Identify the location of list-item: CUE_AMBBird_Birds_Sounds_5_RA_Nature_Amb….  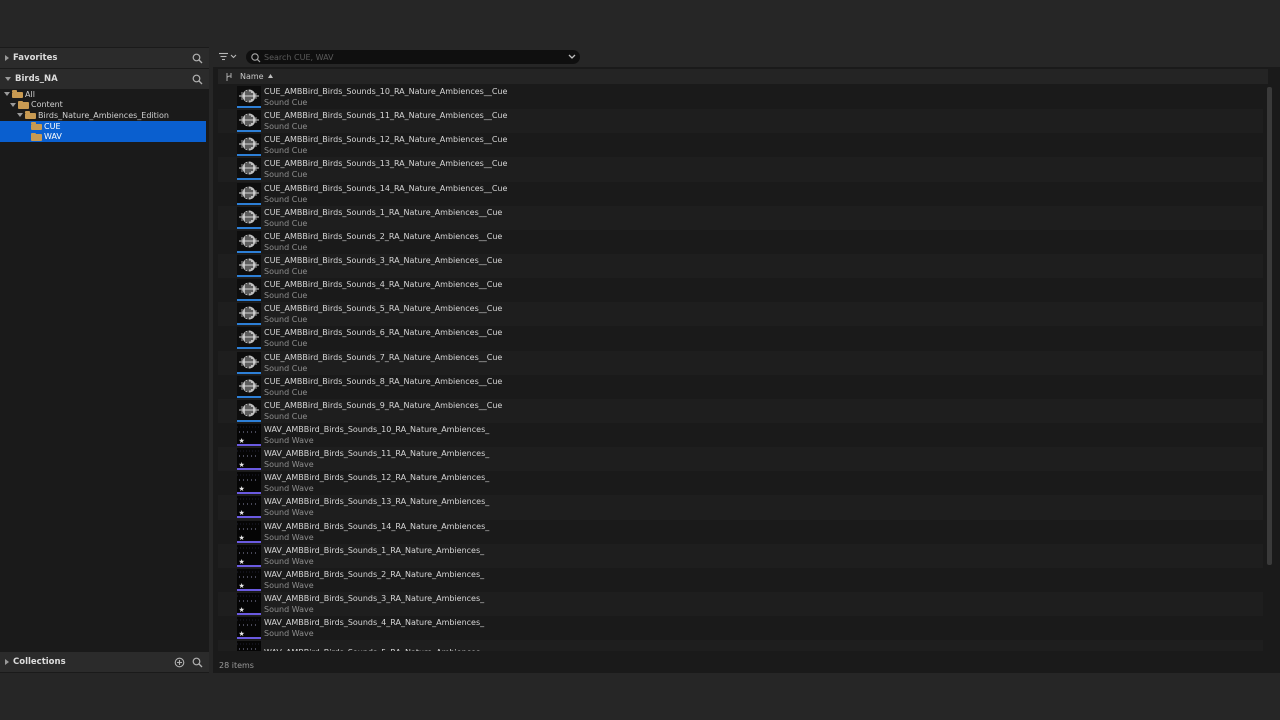
(740, 314).